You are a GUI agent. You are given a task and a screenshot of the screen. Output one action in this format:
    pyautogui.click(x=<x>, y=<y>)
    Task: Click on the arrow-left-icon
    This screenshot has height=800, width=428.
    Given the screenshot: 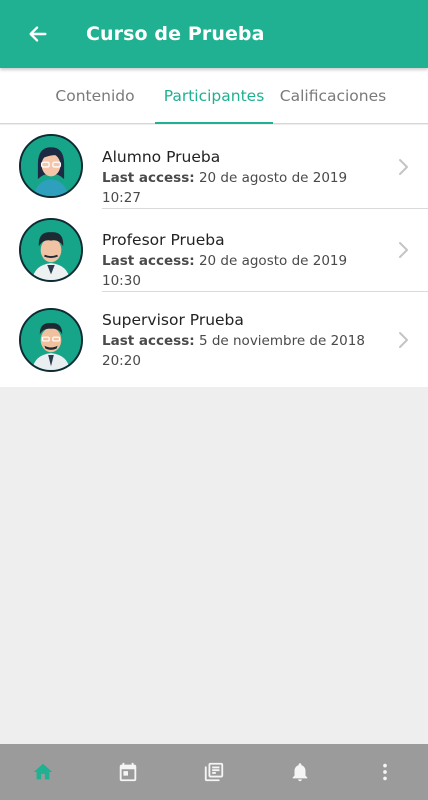 What is the action you would take?
    pyautogui.click(x=38, y=34)
    